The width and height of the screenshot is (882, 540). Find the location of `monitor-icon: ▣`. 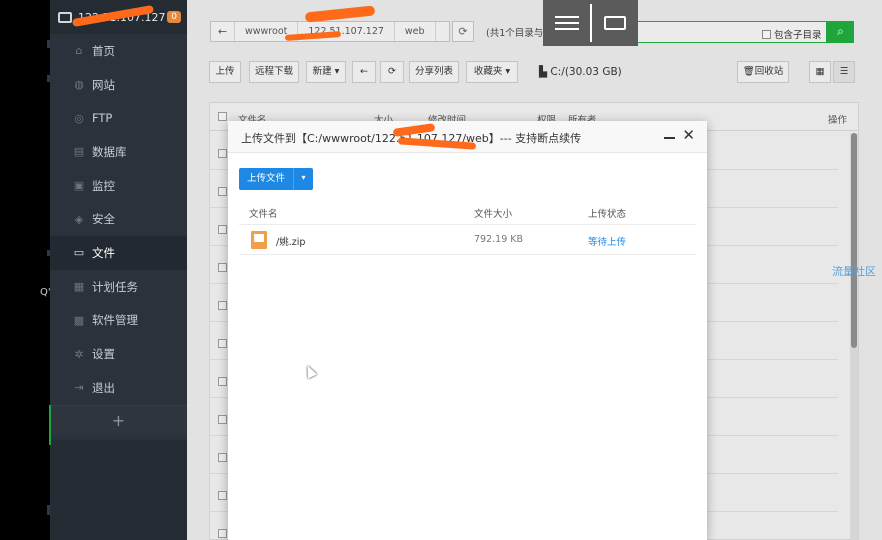

monitor-icon: ▣ is located at coordinates (79, 186).